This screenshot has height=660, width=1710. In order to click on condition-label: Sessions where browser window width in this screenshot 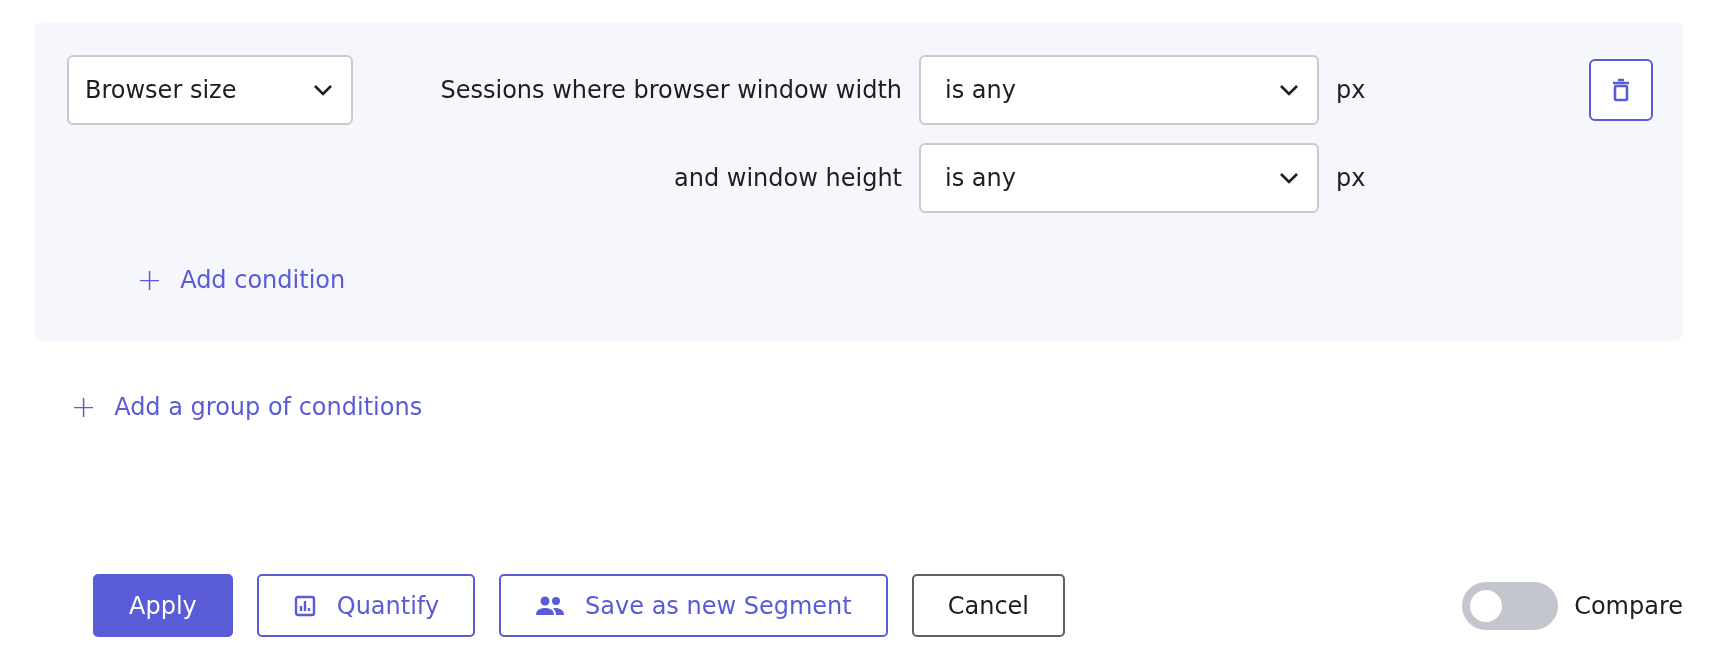, I will do `click(671, 90)`.